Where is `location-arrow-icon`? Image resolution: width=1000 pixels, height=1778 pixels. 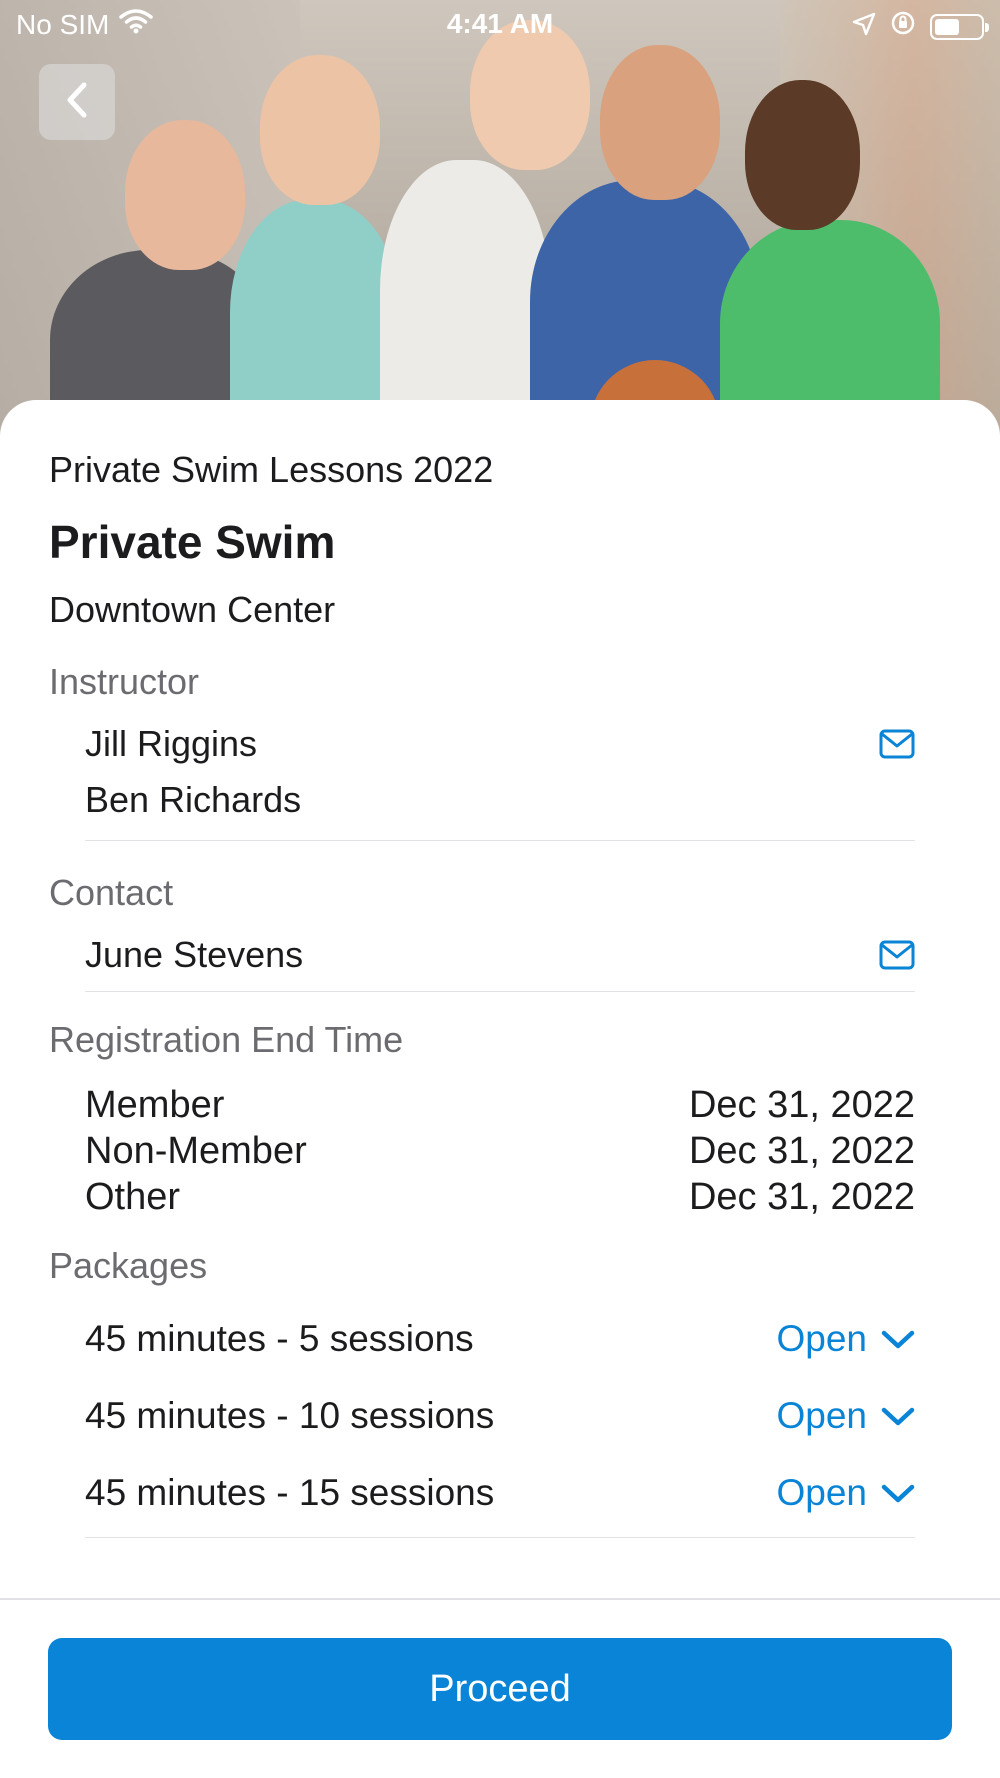 location-arrow-icon is located at coordinates (864, 27).